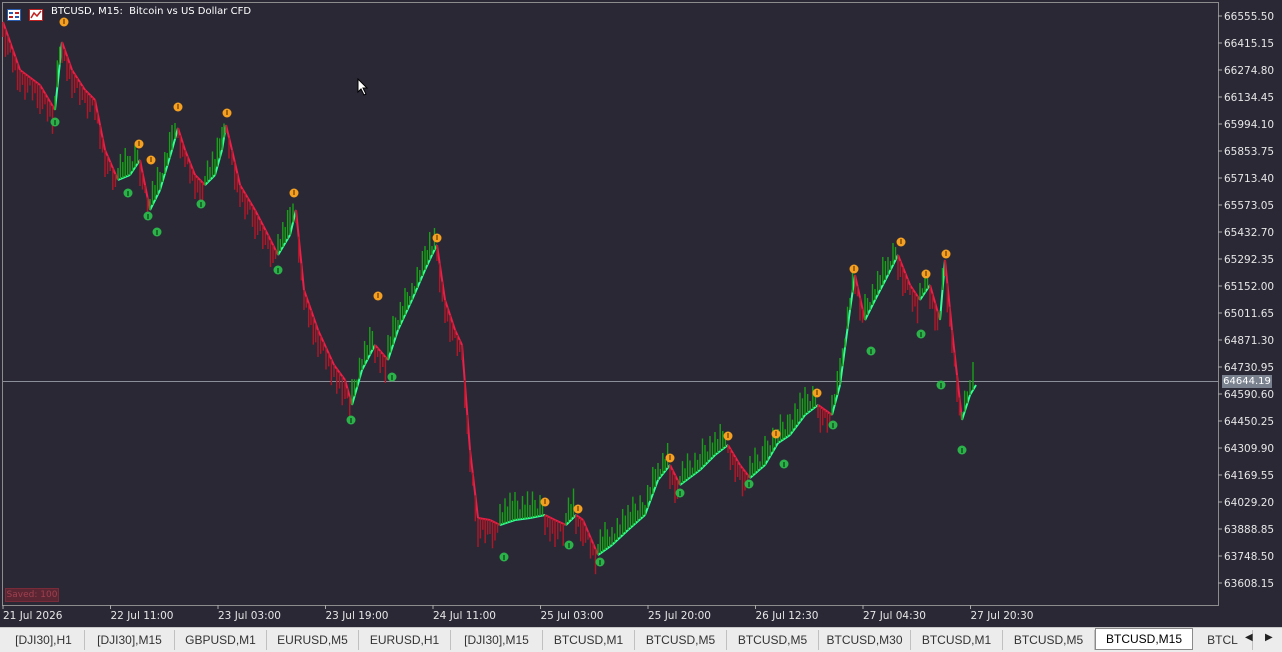  What do you see at coordinates (151, 11) in the screenshot?
I see `chart-title: BTCUSD, M15: Bitcoin vs US Dollar CFD` at bounding box center [151, 11].